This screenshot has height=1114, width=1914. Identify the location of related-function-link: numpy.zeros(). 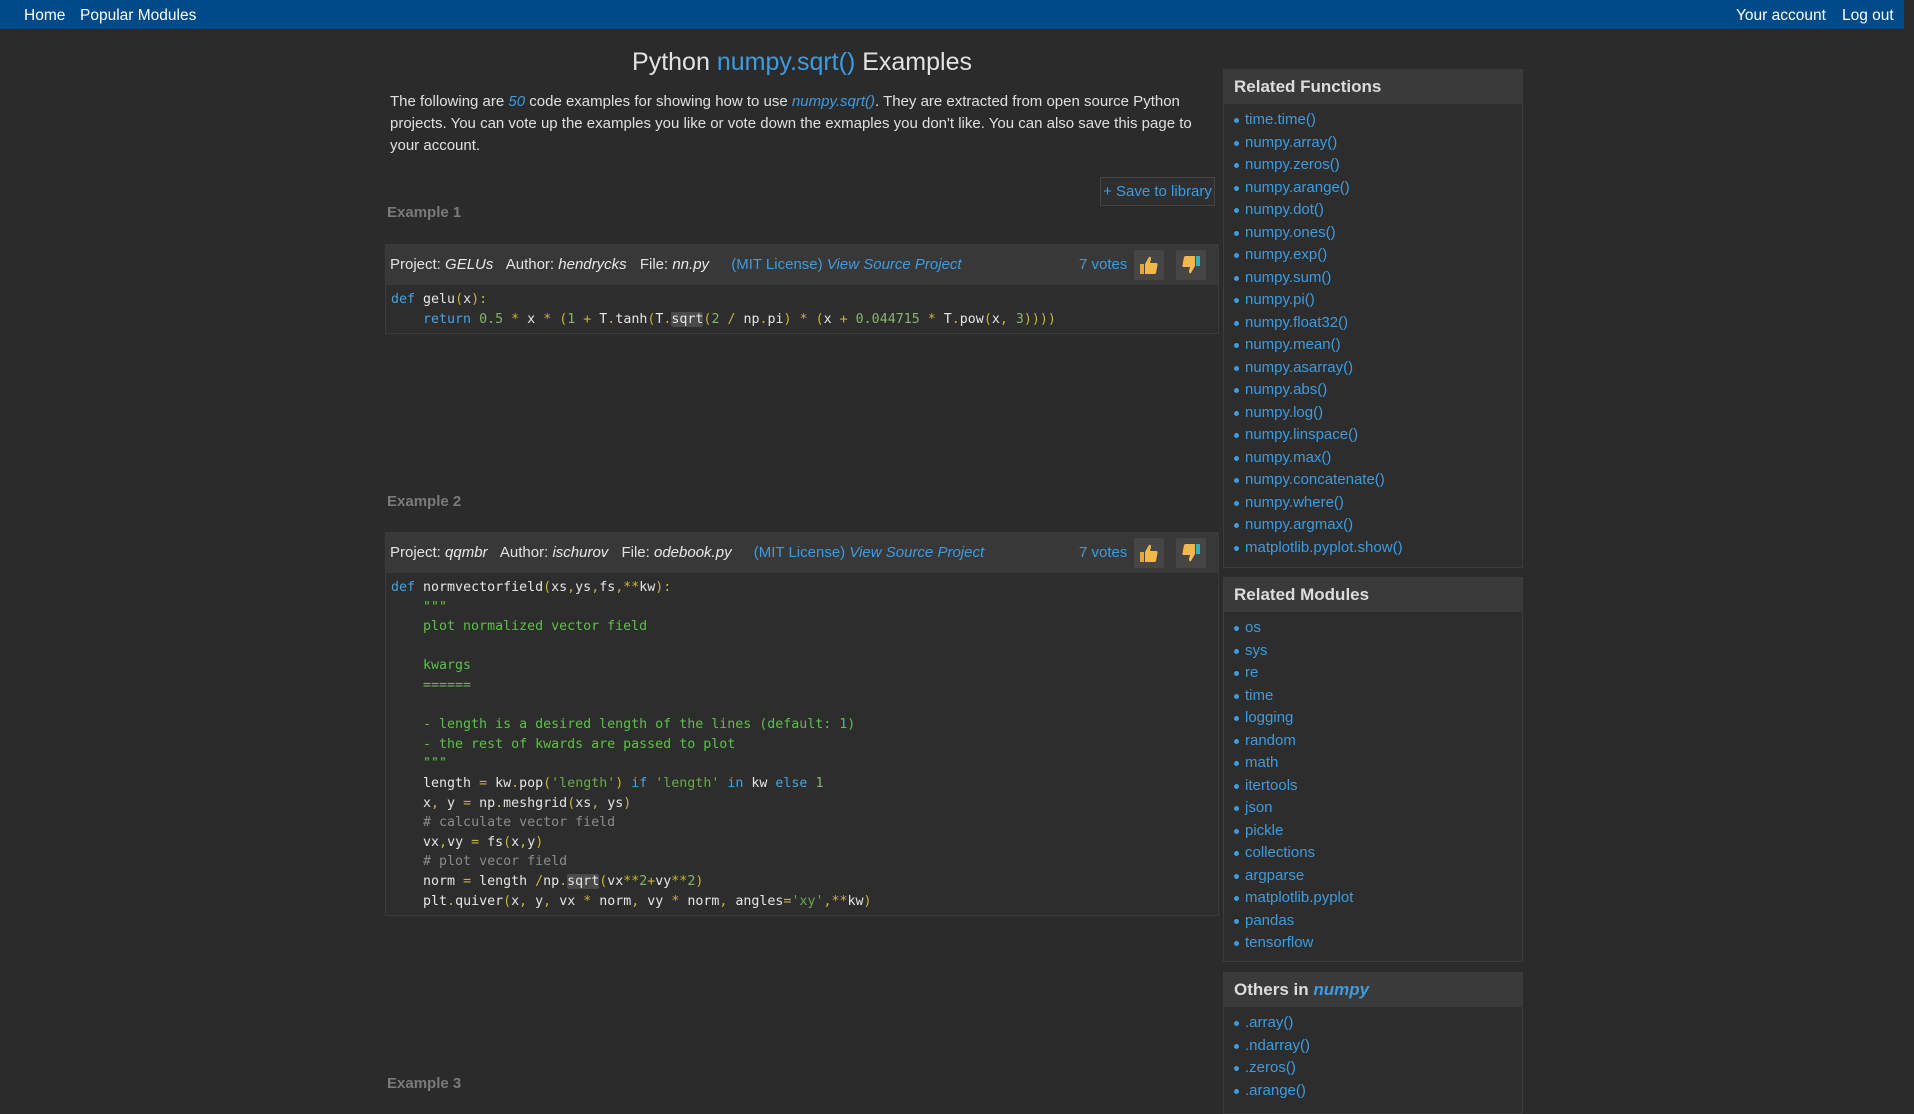
(1292, 164).